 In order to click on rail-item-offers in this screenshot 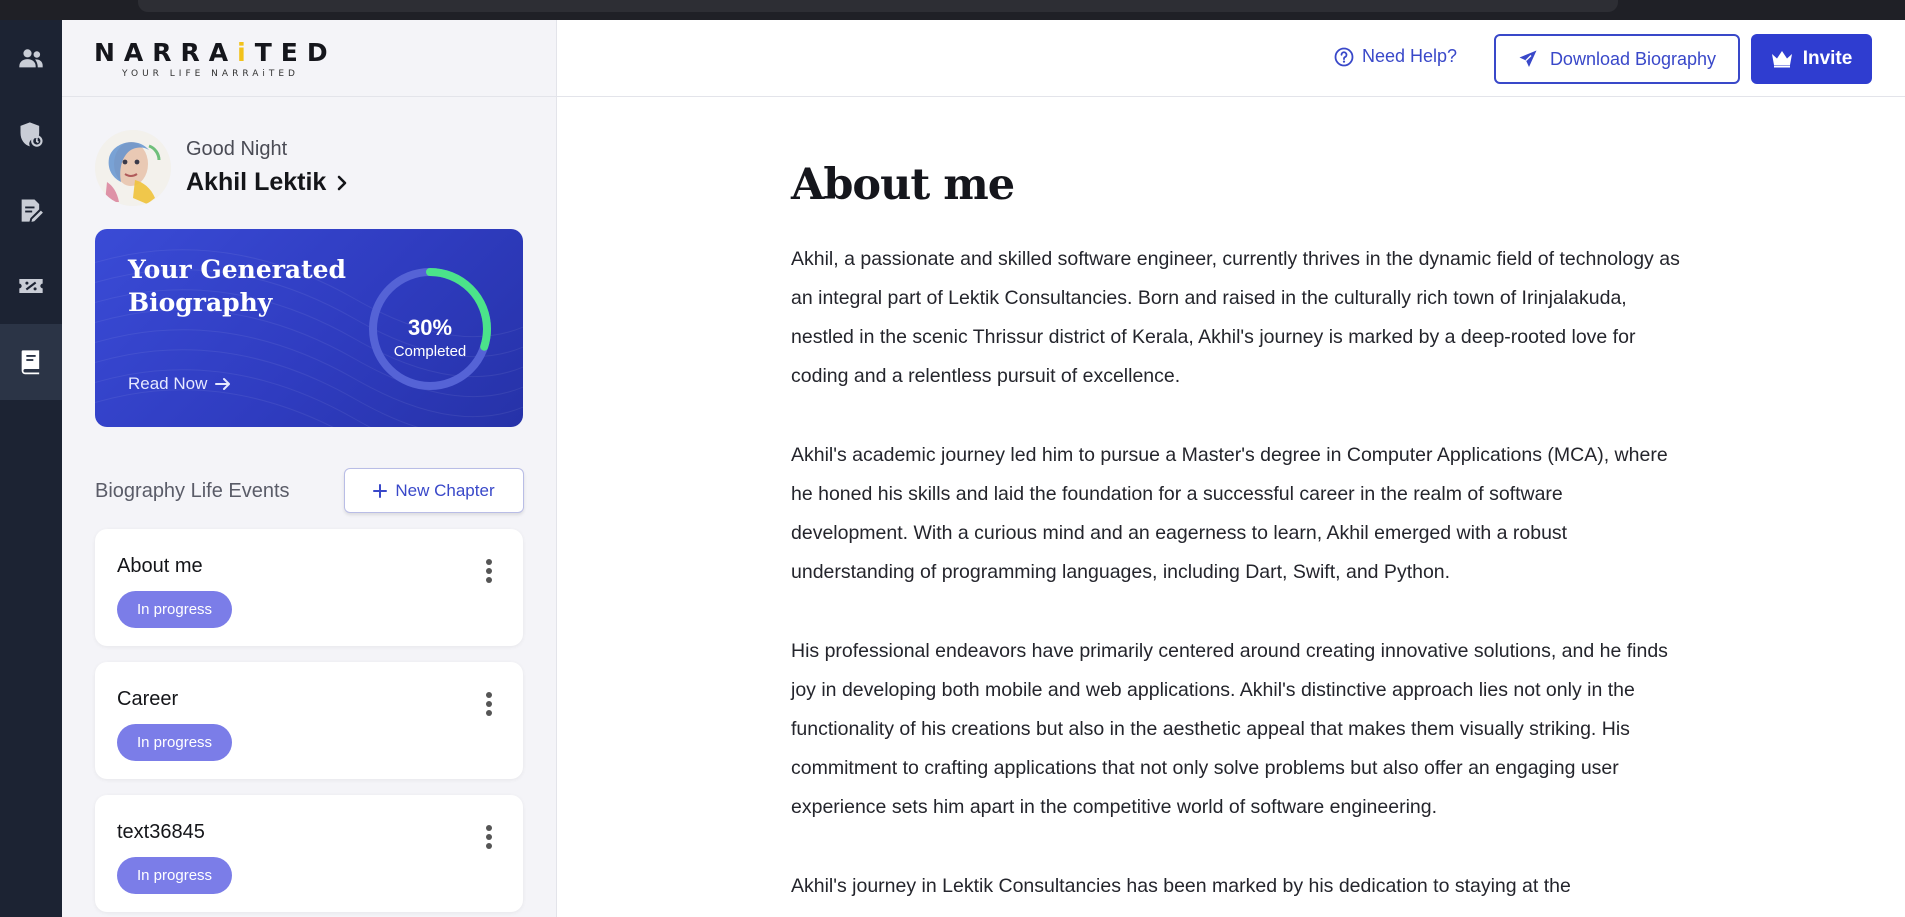, I will do `click(31, 286)`.